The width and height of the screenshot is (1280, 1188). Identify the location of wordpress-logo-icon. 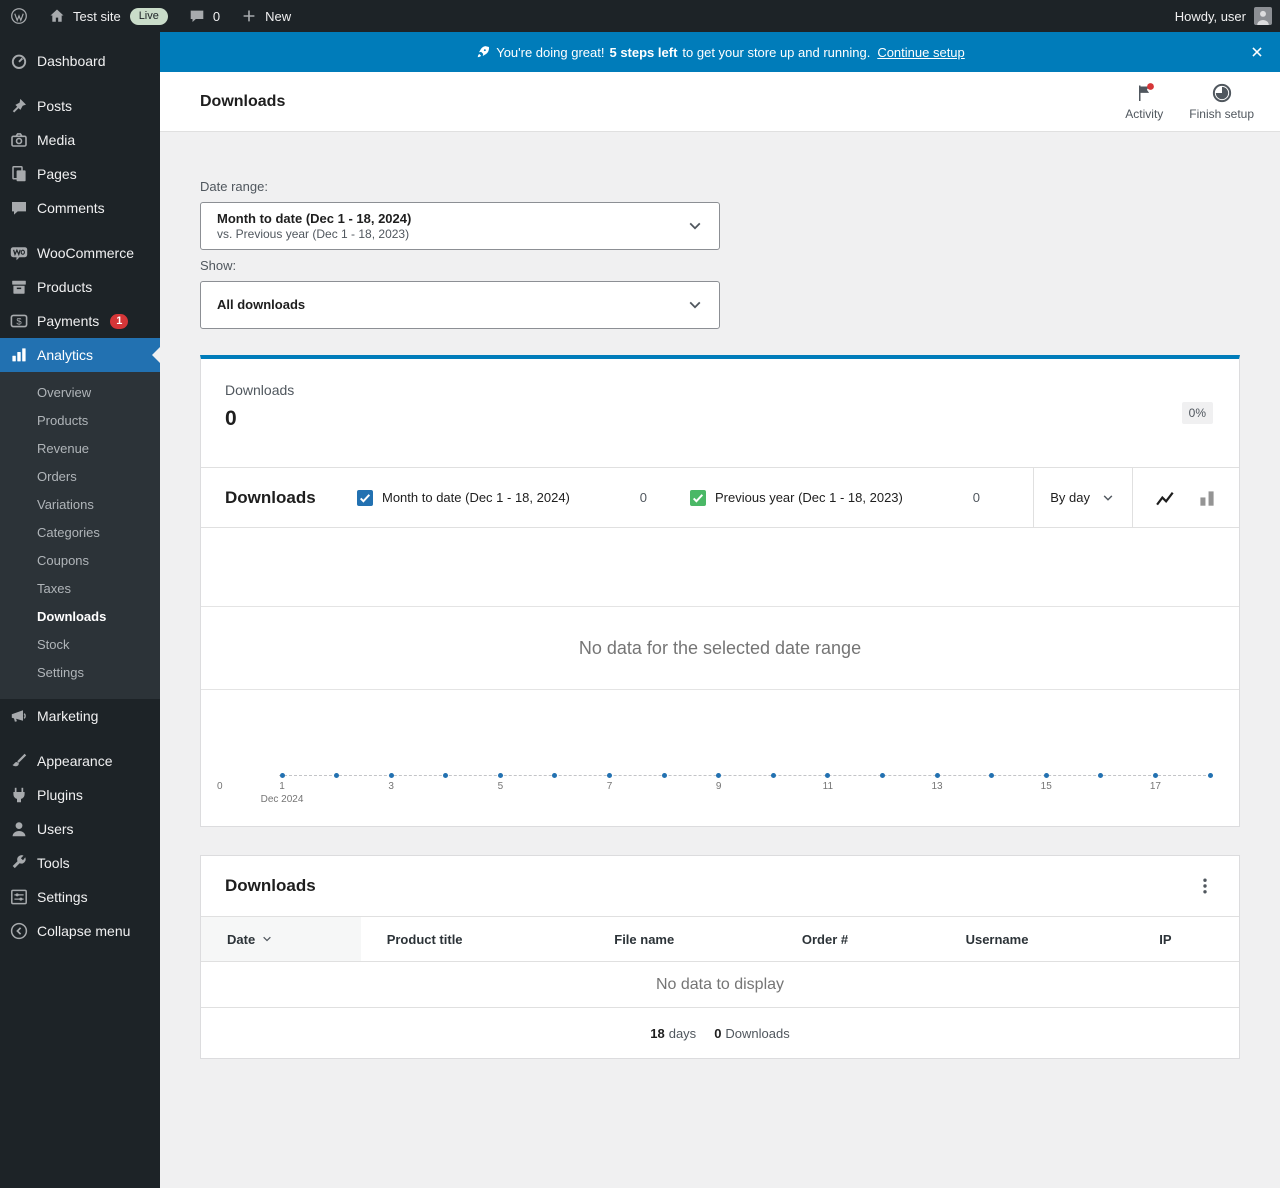
(19, 16).